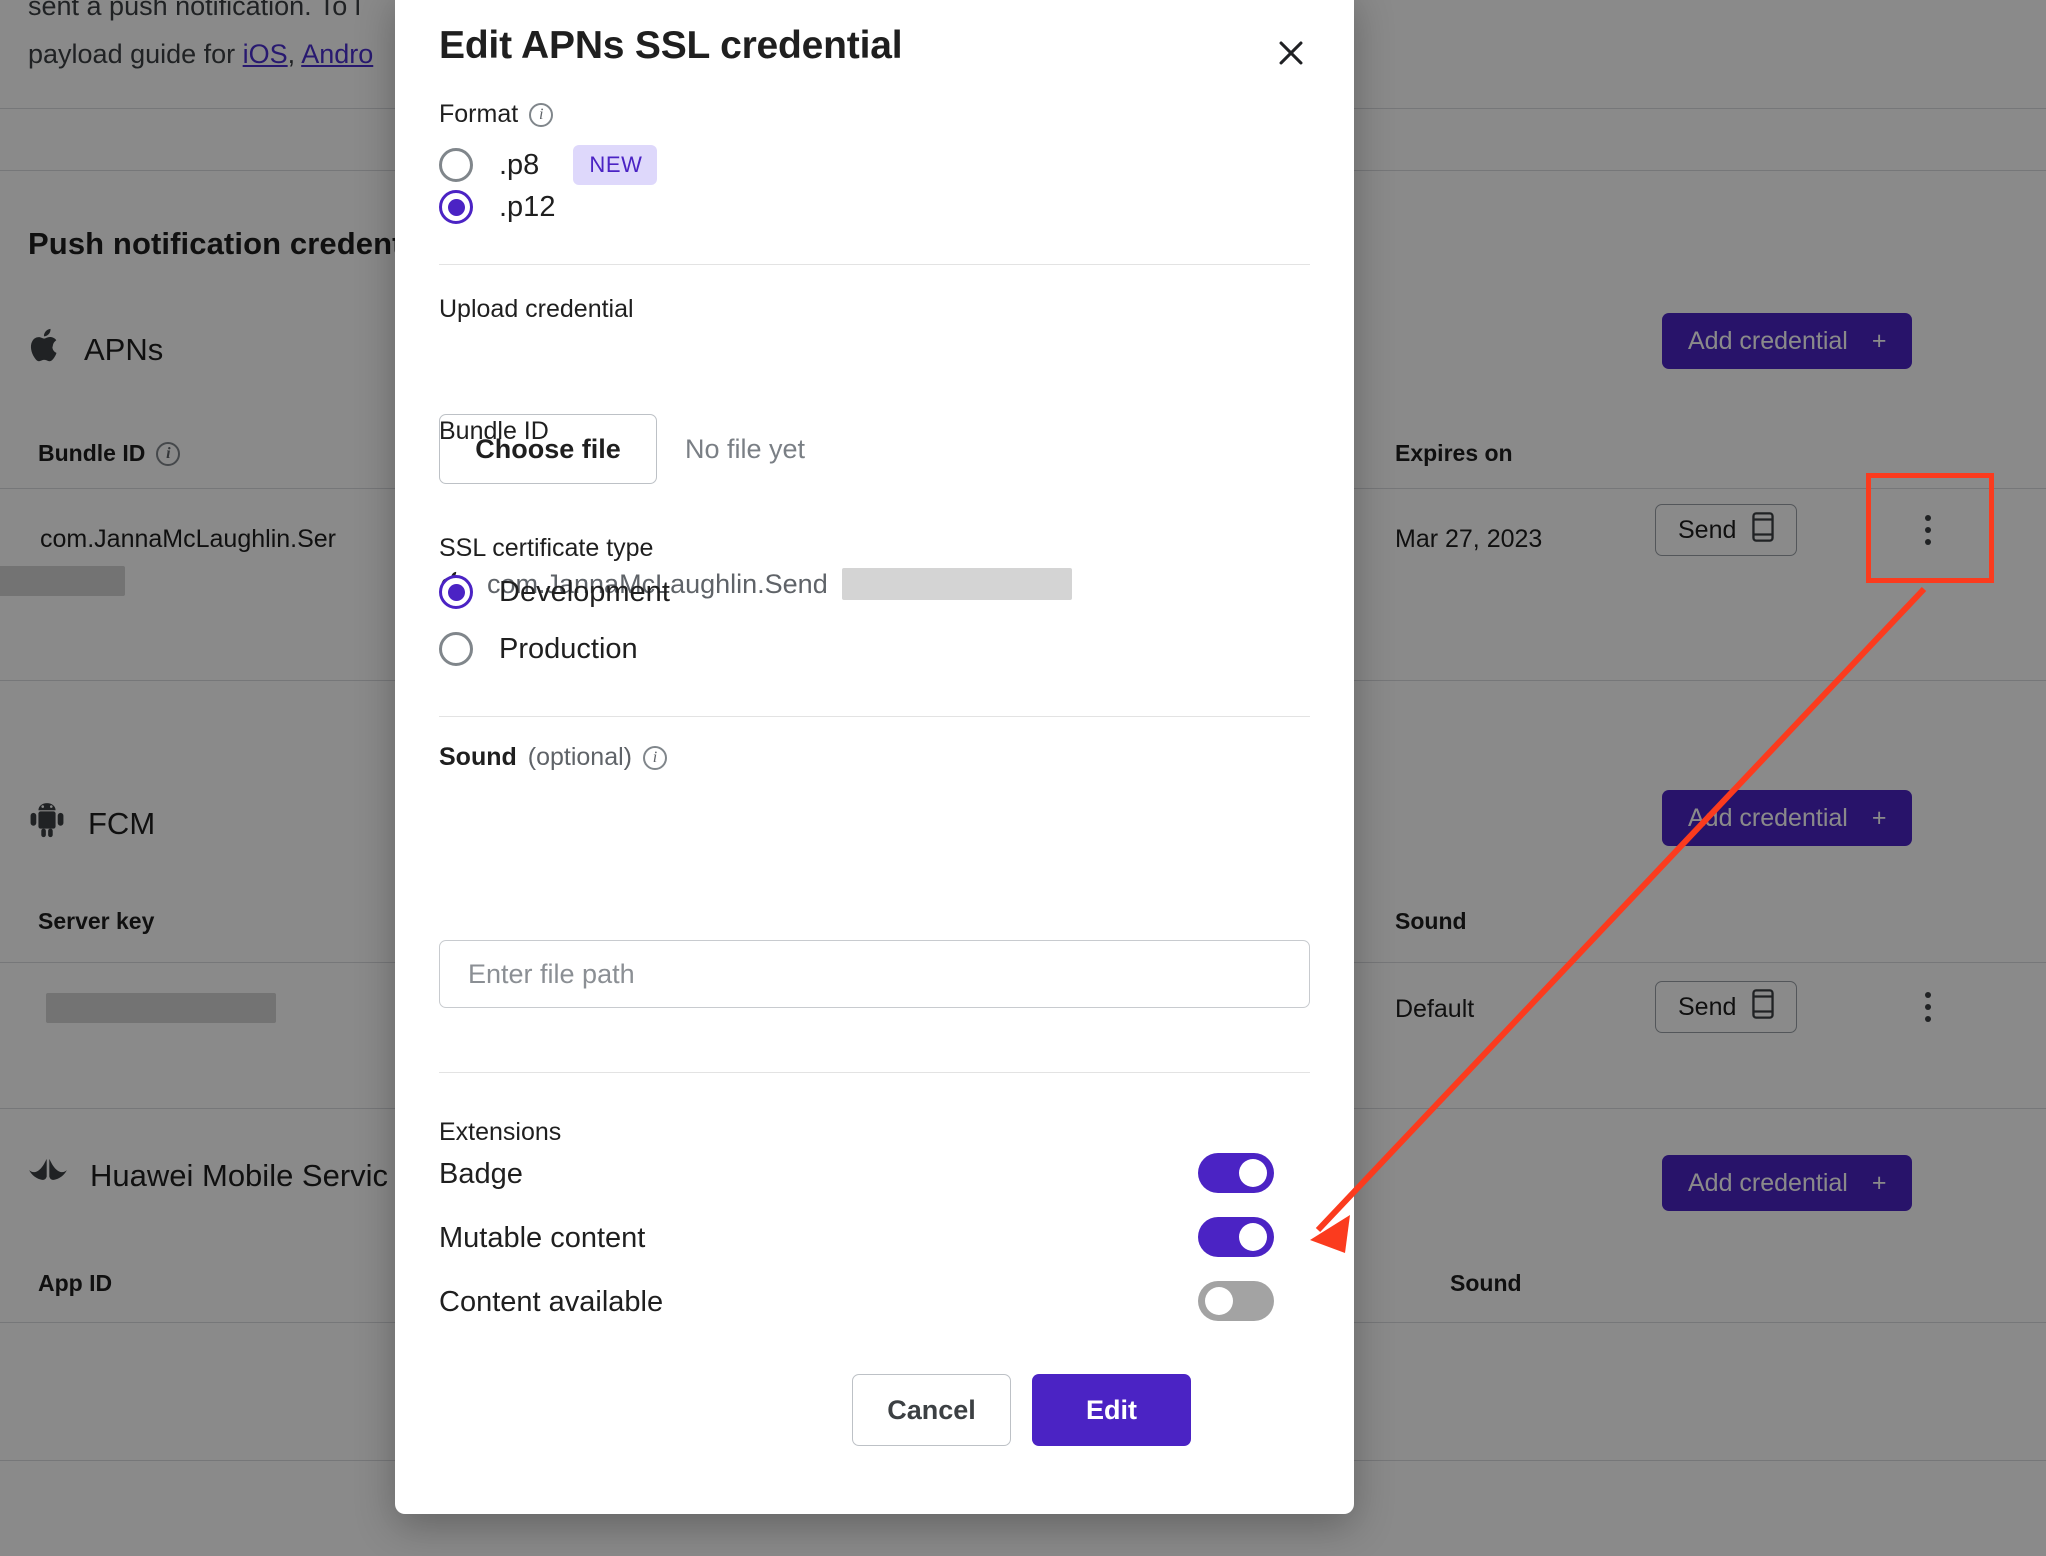 The height and width of the screenshot is (1556, 2046). I want to click on radio-ssl-production: Production, so click(538, 649).